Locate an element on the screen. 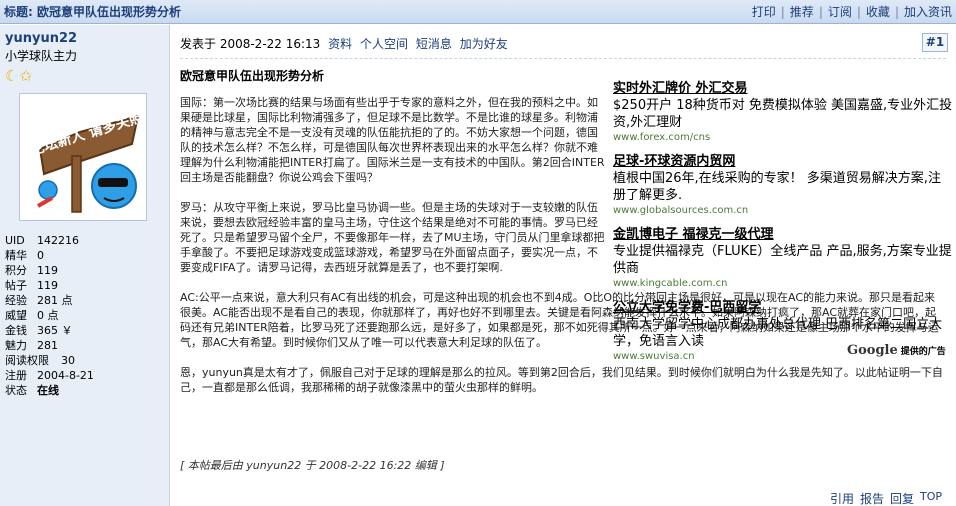  thread-actions: 打印 | 推荐 | 订阅 | 收藏 | 加入资讯 is located at coordinates (851, 11).